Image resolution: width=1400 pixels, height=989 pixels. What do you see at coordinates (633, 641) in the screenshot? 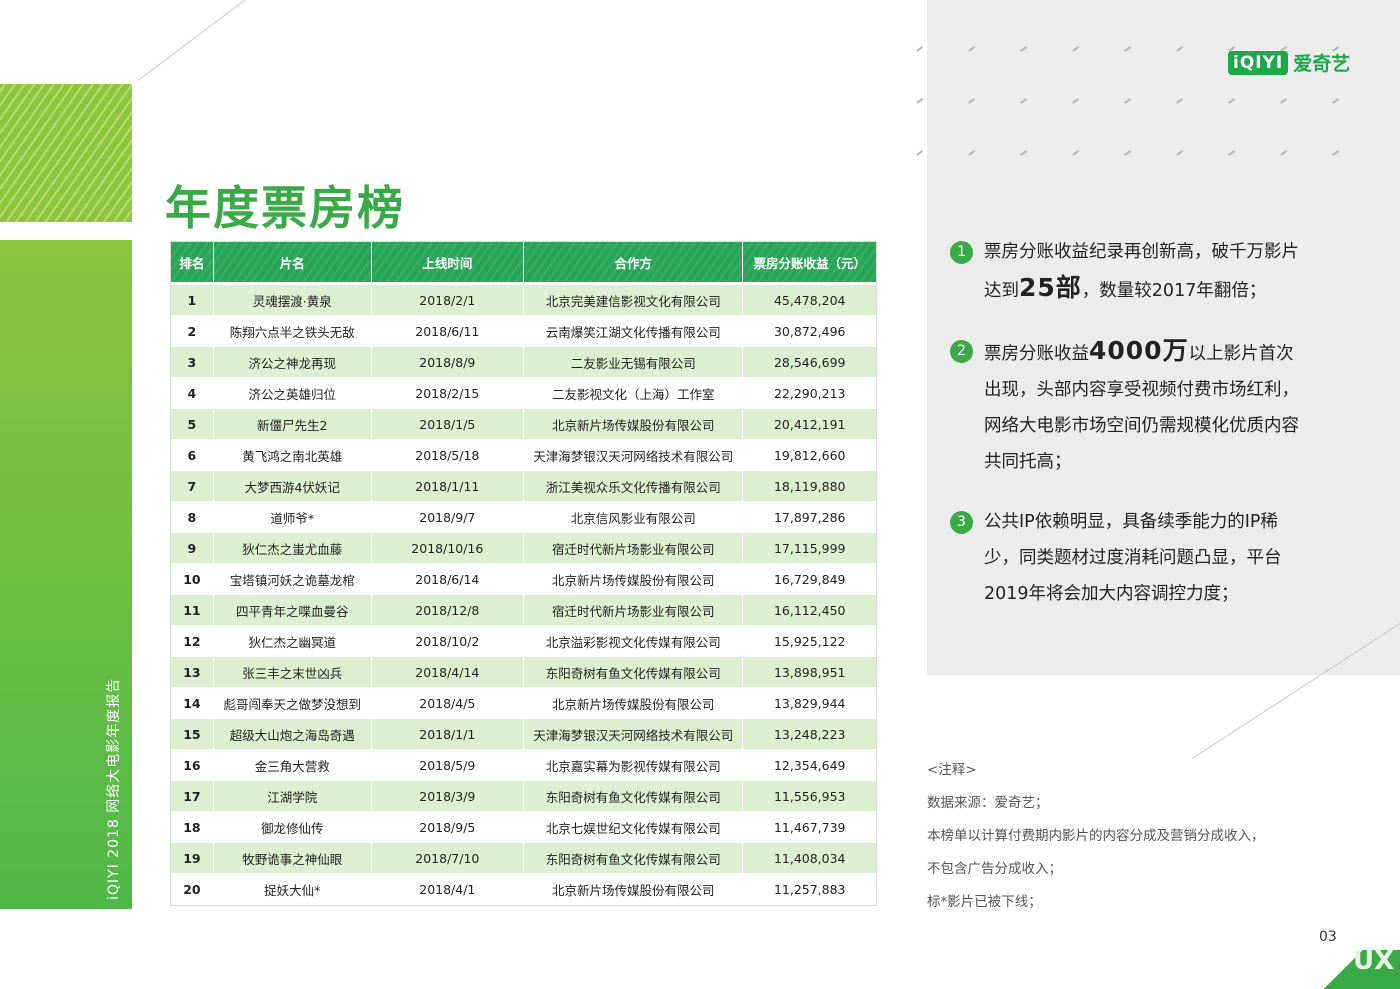
I see `cell-partner: 北京溢彩影视文化传媒有限公司` at bounding box center [633, 641].